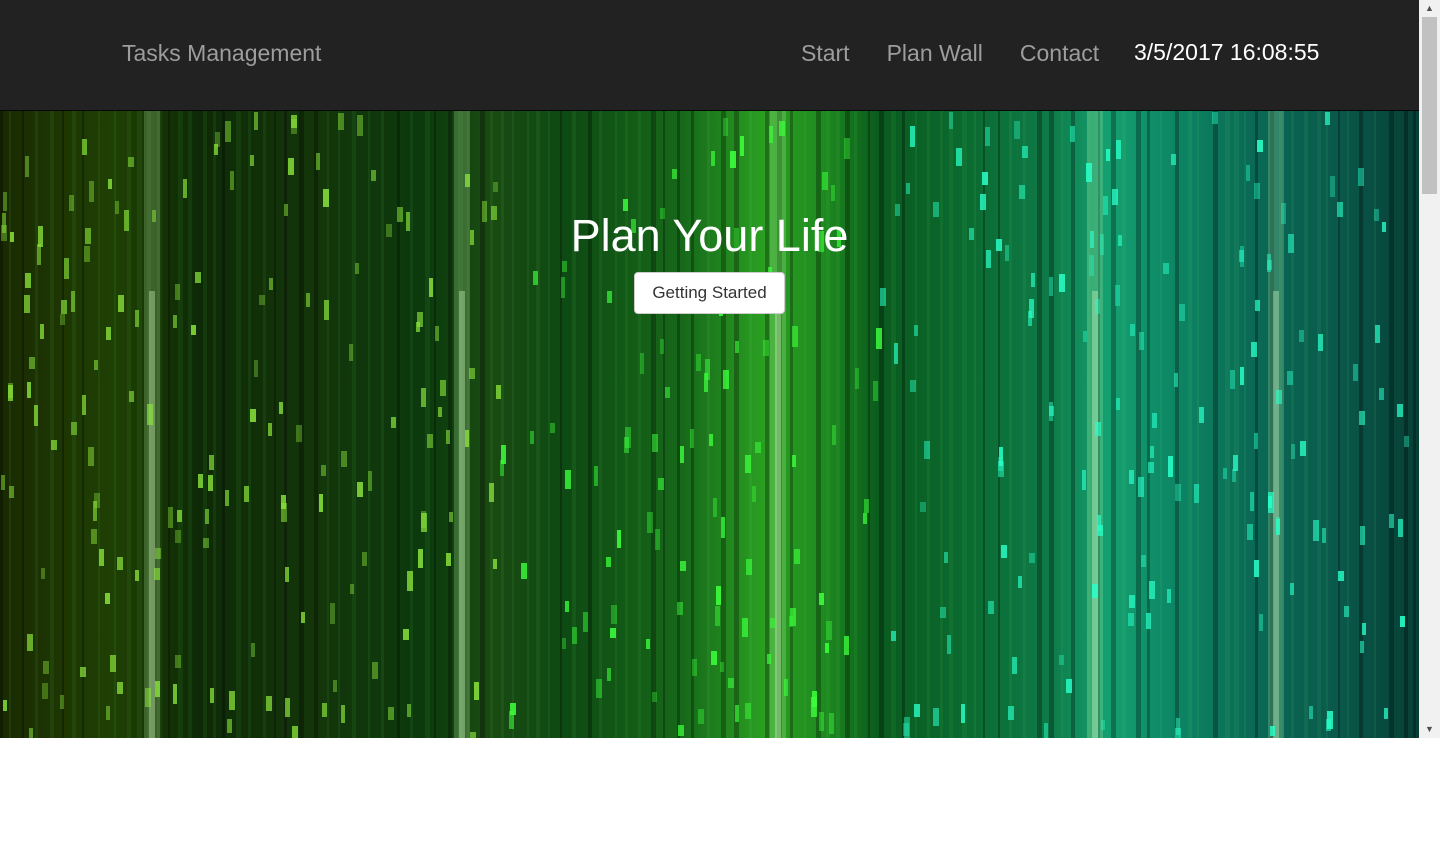  What do you see at coordinates (1429, 8) in the screenshot?
I see `scroll-up-icon: ▲` at bounding box center [1429, 8].